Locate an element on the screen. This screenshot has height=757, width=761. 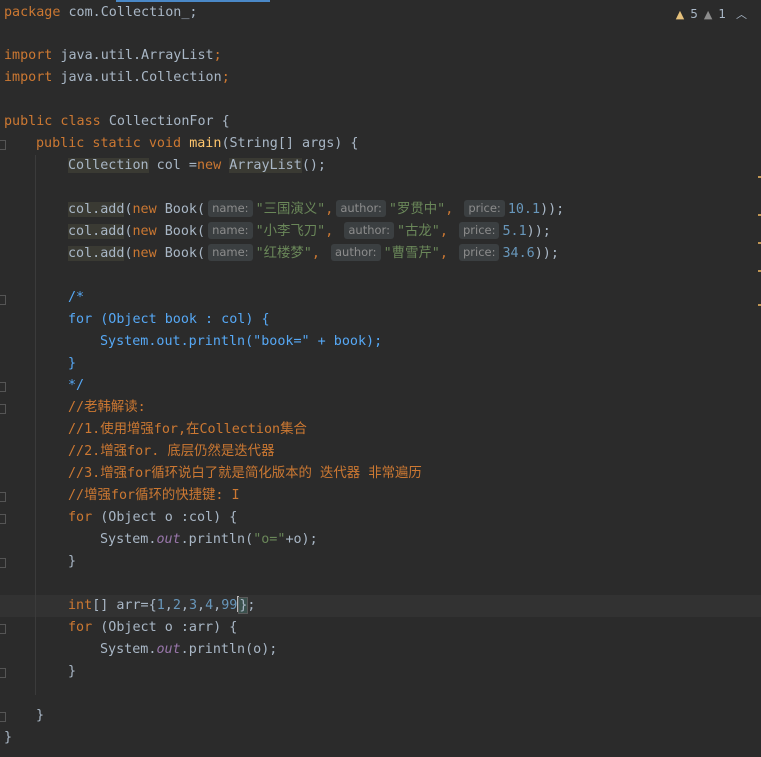
code-line-arr-decl: int[] arr={1,2,3,4,99}; is located at coordinates (162, 605).